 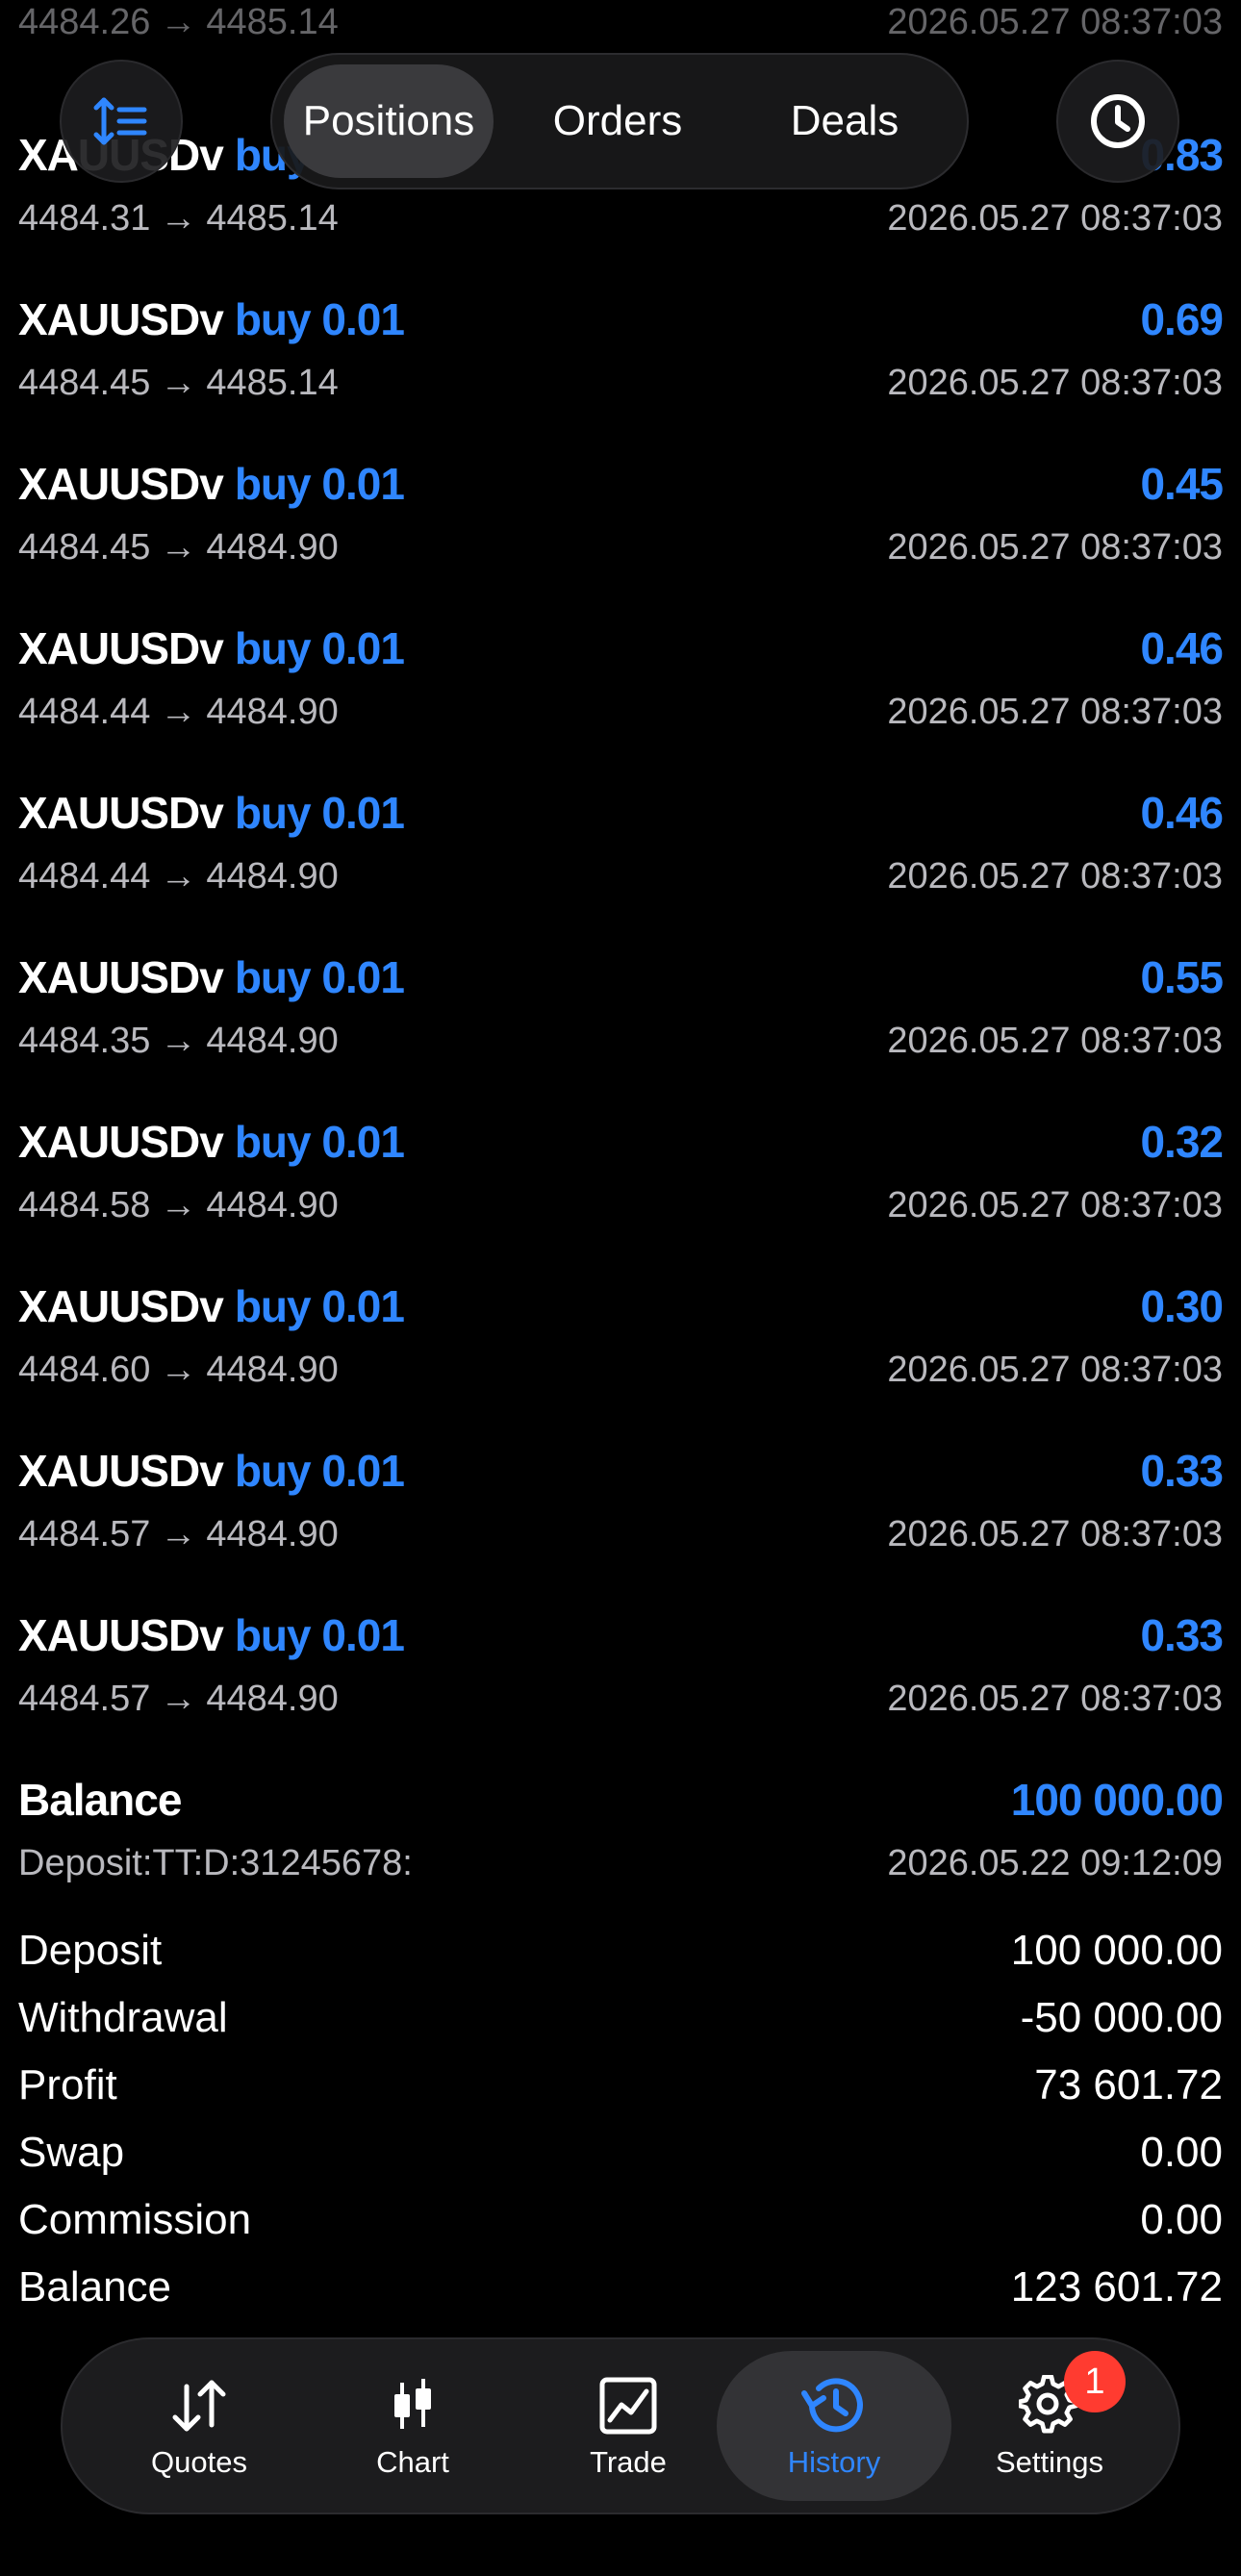 I want to click on tab-bar: Quotes Chart Trade History Settings, so click(x=620, y=2426).